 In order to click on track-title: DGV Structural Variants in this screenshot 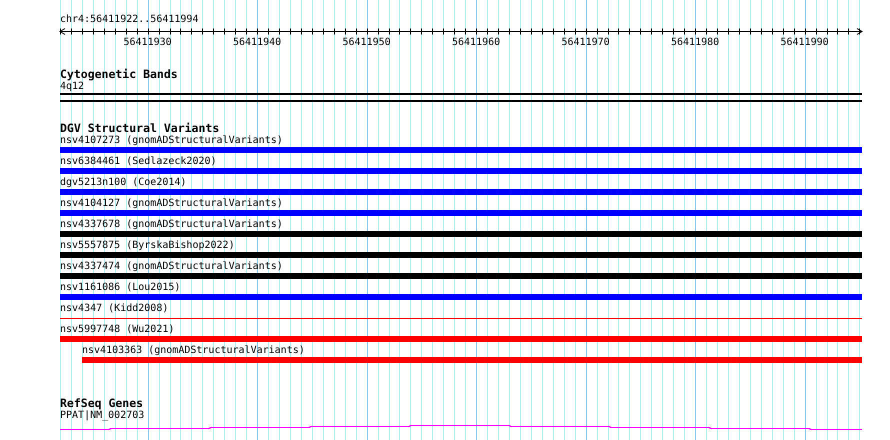, I will do `click(140, 128)`.